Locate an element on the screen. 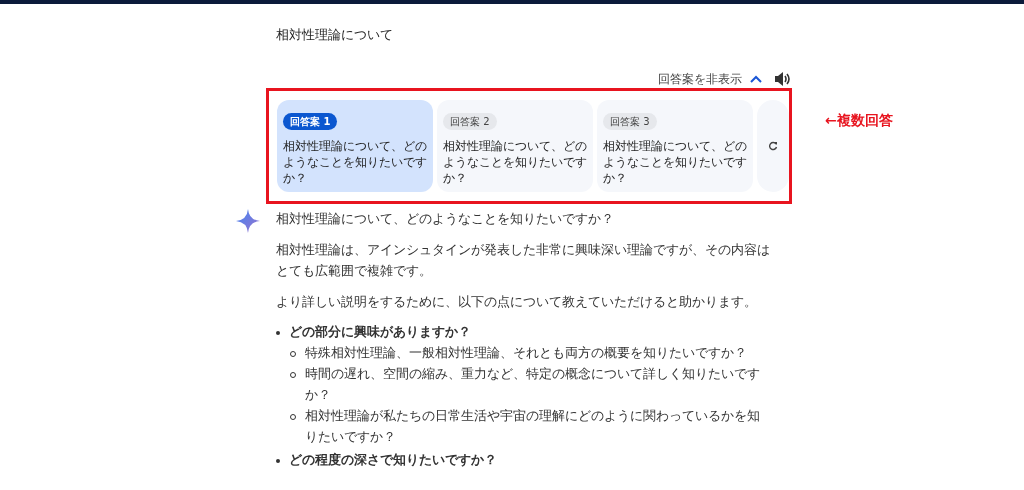  sparkle-icon is located at coordinates (248, 221).